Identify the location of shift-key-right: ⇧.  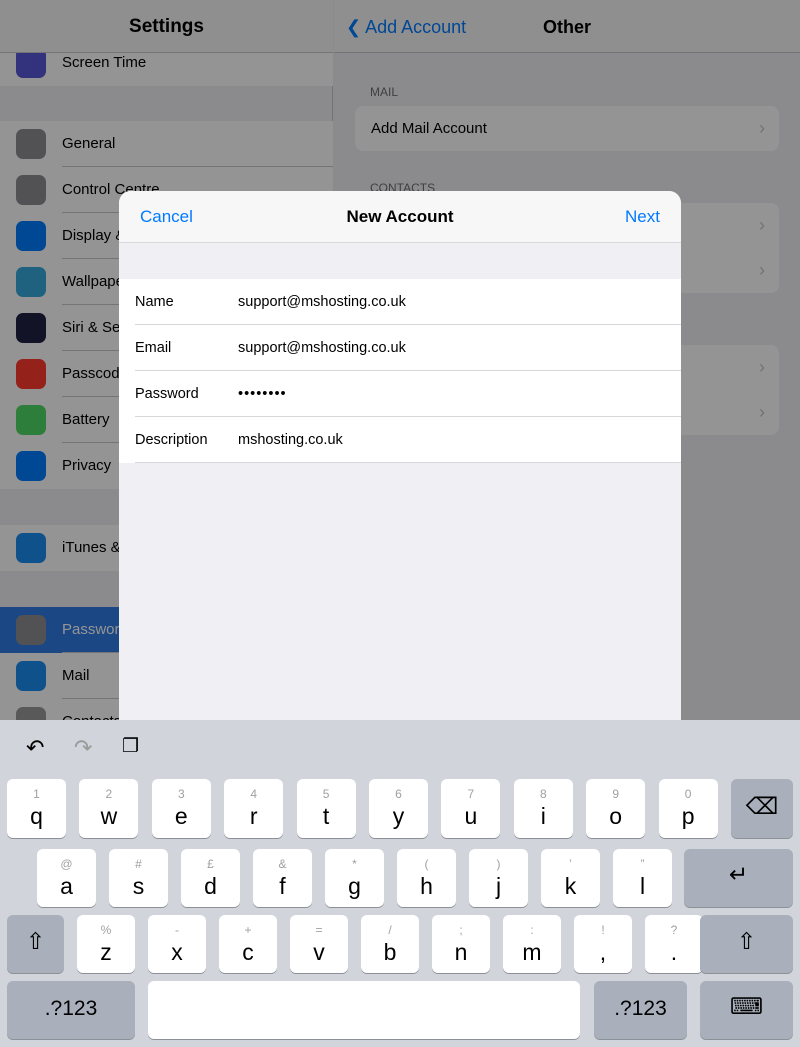
(746, 944).